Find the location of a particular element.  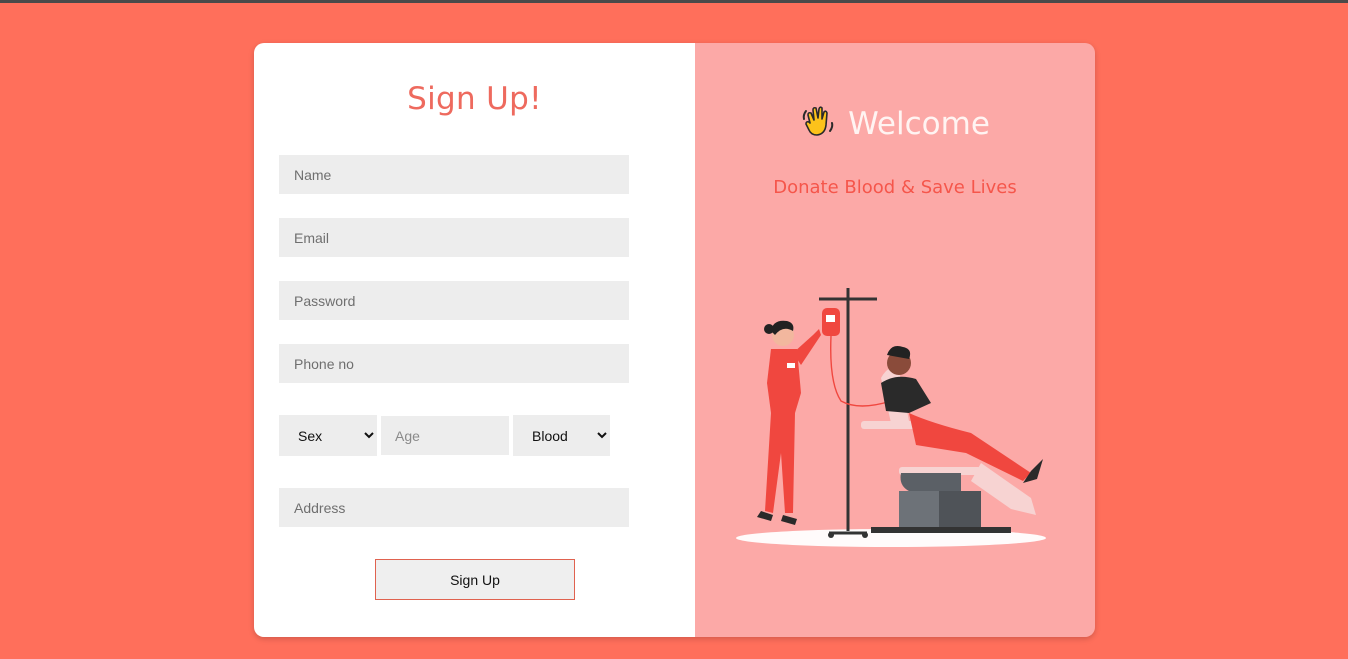

blood-donation-illustration is located at coordinates (896, 420).